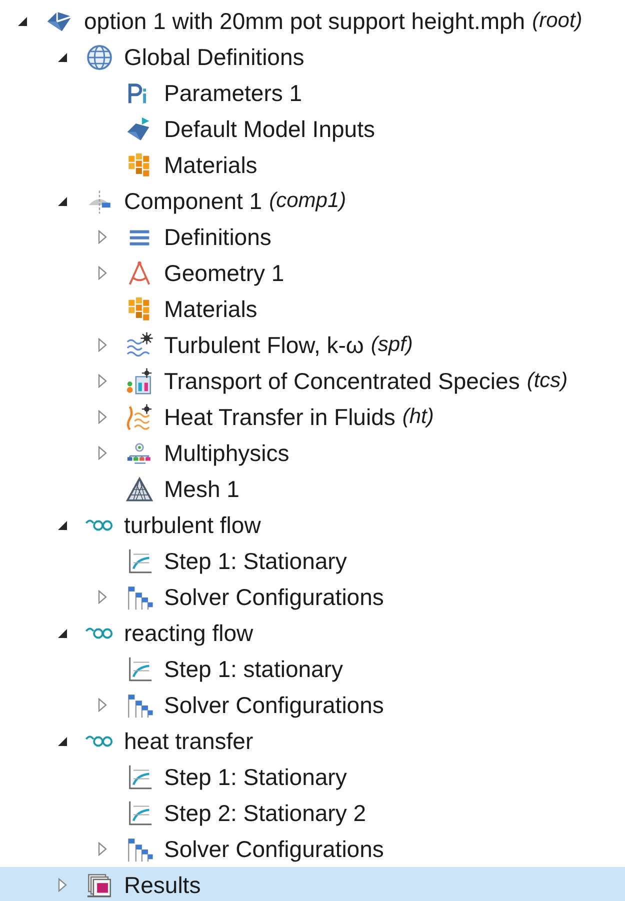  What do you see at coordinates (189, 633) in the screenshot?
I see `tree-item-label: reacting flow` at bounding box center [189, 633].